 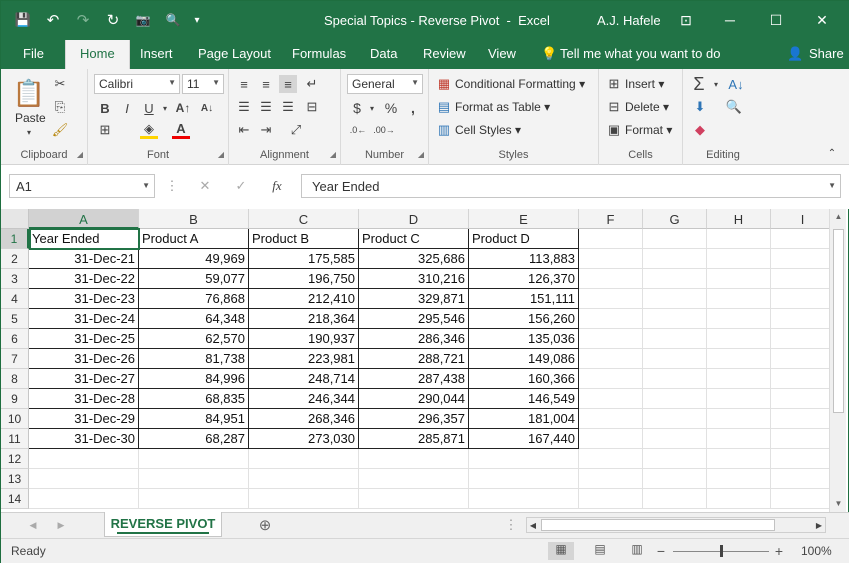 What do you see at coordinates (637, 551) in the screenshot?
I see `page-break-view-icon: ▥` at bounding box center [637, 551].